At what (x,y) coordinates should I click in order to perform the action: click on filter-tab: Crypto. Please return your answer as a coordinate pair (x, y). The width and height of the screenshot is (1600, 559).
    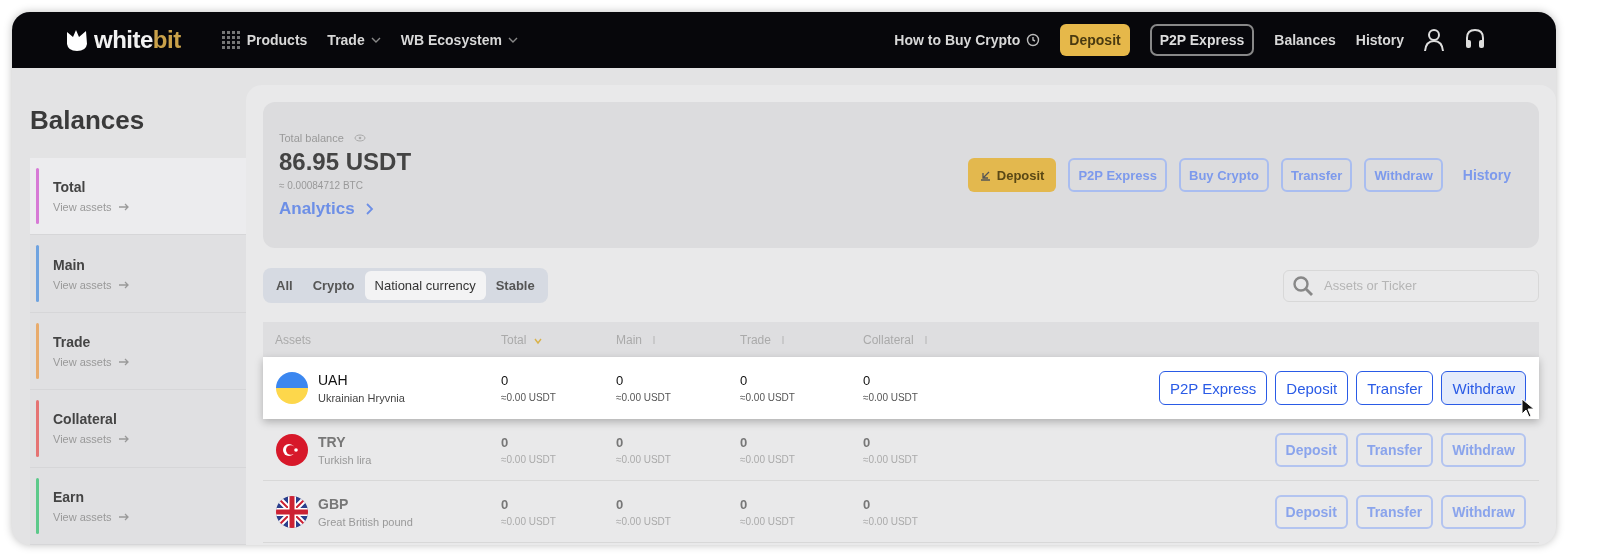
    Looking at the image, I should click on (333, 285).